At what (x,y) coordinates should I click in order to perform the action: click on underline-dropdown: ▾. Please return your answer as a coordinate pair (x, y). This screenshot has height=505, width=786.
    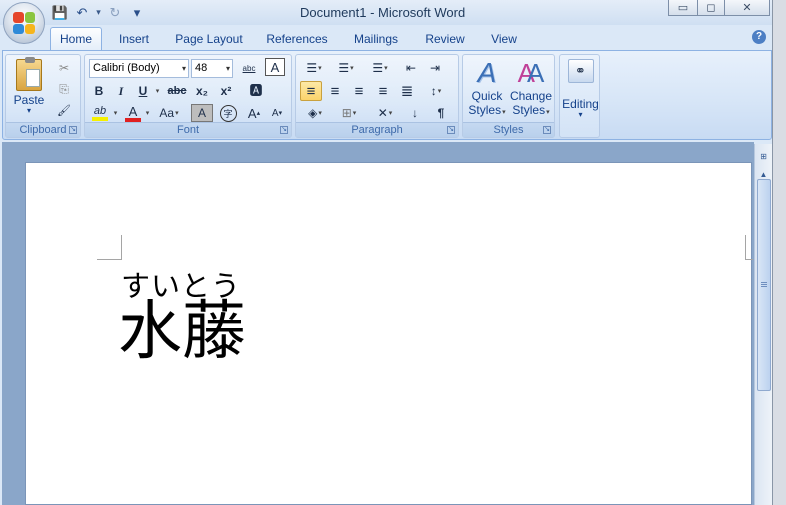
    Looking at the image, I should click on (157, 91).